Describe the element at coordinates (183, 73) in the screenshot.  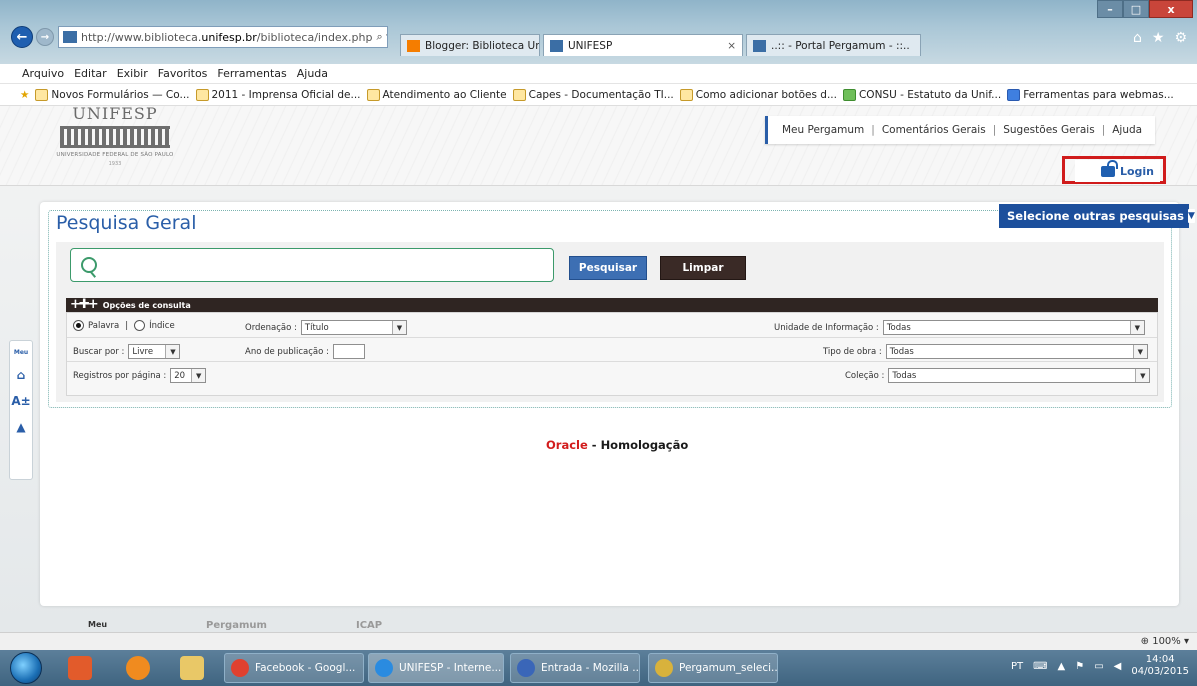
I see `menu-favoritos: Favoritos` at that location.